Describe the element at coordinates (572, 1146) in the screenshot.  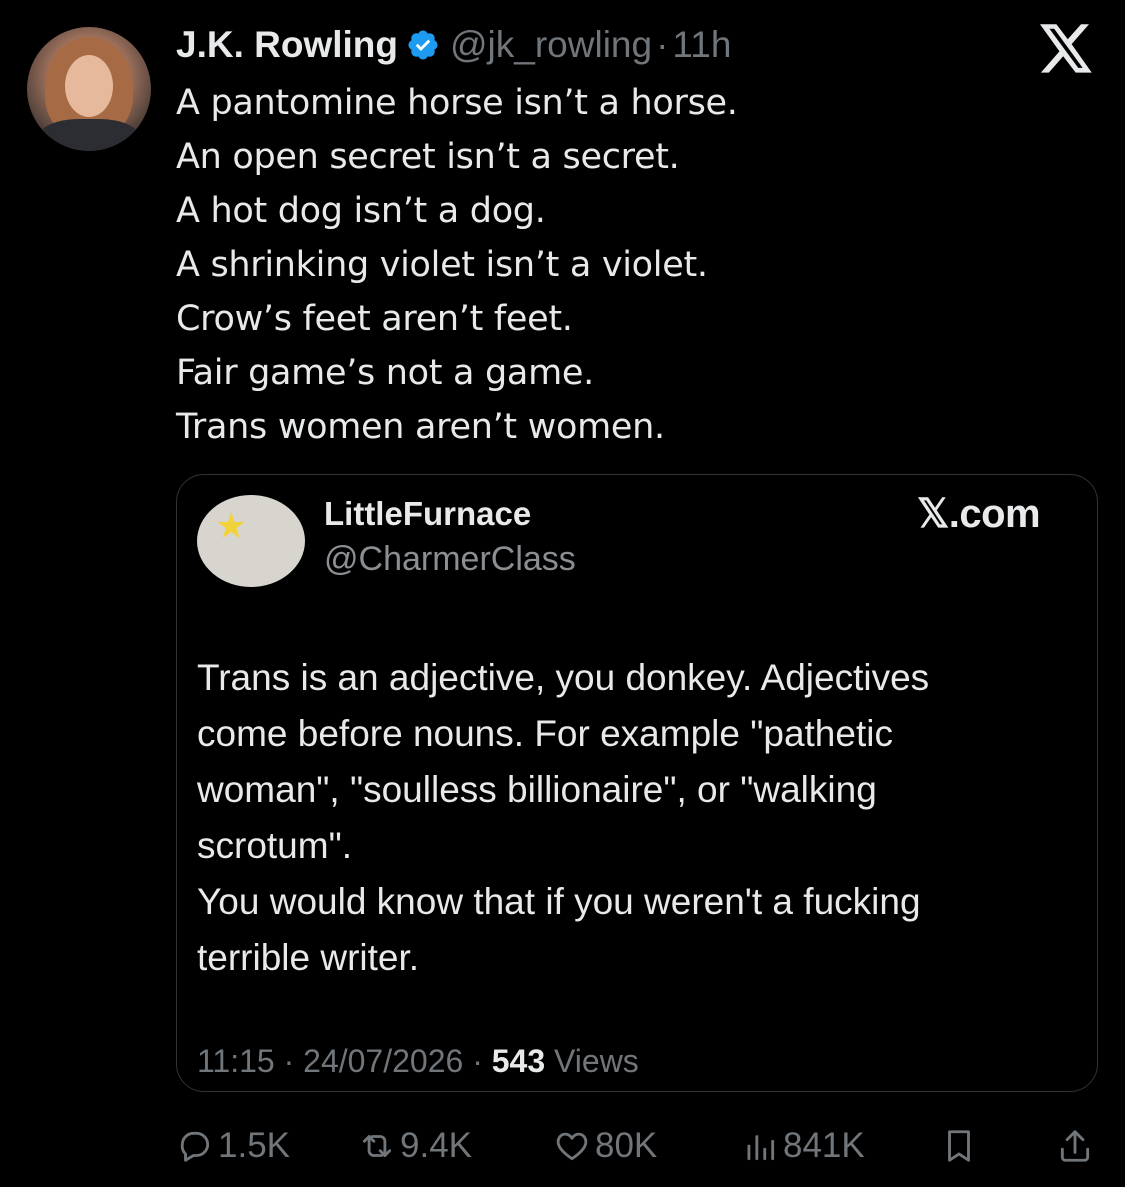
I see `heart-icon` at that location.